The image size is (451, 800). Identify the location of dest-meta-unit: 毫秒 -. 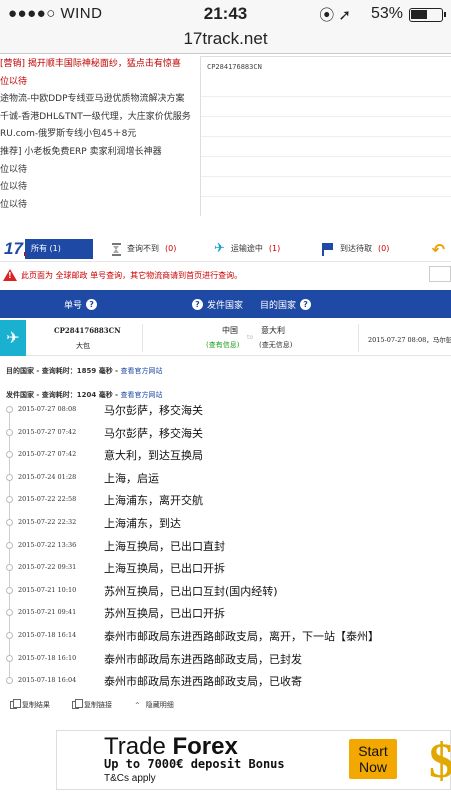
(108, 371).